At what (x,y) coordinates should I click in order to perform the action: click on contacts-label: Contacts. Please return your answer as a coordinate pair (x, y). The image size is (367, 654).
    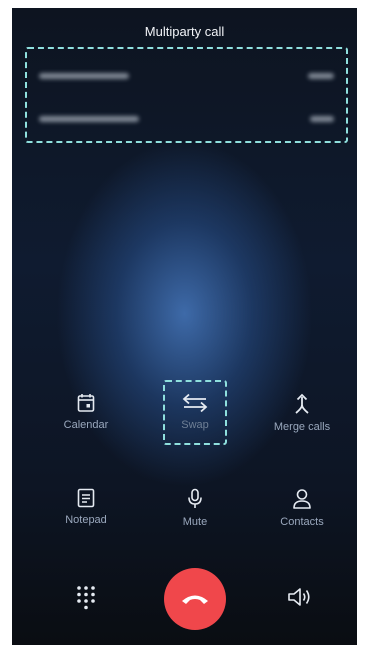
    Looking at the image, I should click on (302, 522).